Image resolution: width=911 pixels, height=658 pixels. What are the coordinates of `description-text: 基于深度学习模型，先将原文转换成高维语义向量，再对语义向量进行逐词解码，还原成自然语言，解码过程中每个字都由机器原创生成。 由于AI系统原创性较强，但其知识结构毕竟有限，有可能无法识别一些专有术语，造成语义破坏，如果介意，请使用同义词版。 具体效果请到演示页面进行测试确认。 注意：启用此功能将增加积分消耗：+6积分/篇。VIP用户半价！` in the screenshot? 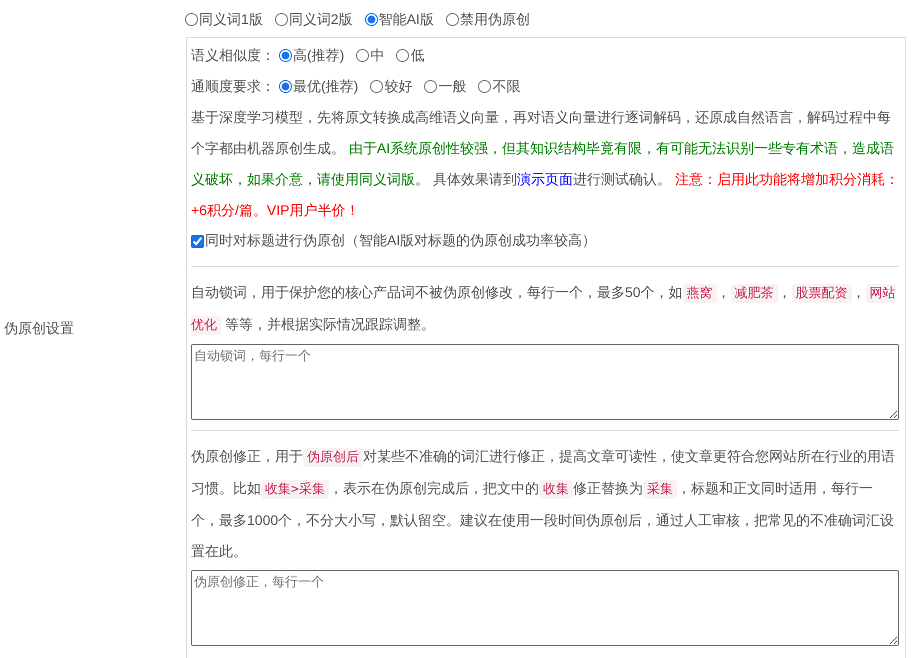 It's located at (545, 164).